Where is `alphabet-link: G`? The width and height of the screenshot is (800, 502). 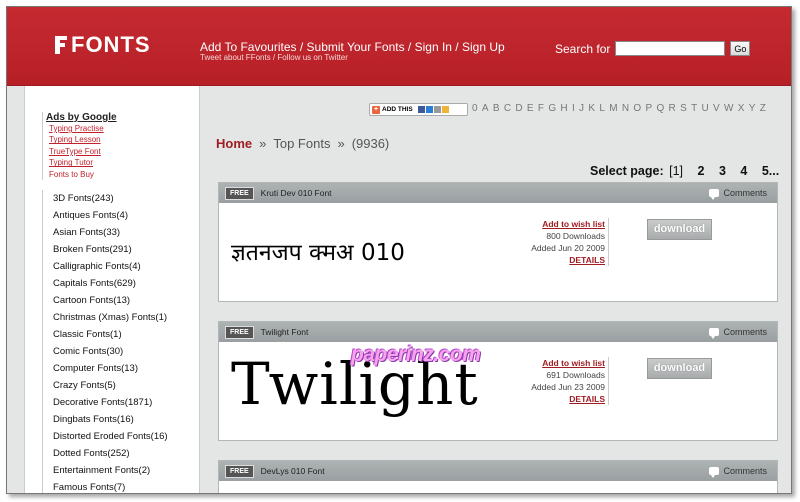
alphabet-link: G is located at coordinates (552, 108).